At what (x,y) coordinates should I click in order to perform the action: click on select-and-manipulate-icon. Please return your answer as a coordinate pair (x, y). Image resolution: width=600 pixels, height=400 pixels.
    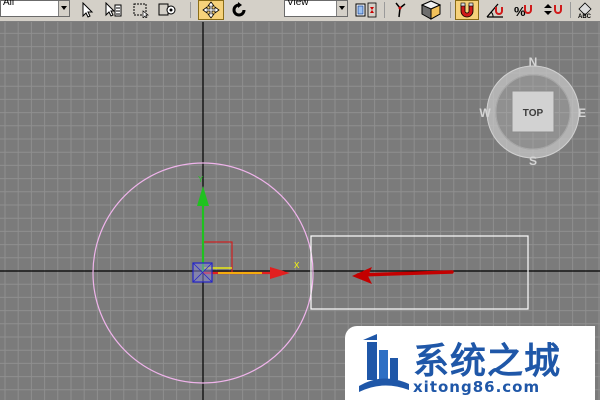
    Looking at the image, I should click on (400, 10).